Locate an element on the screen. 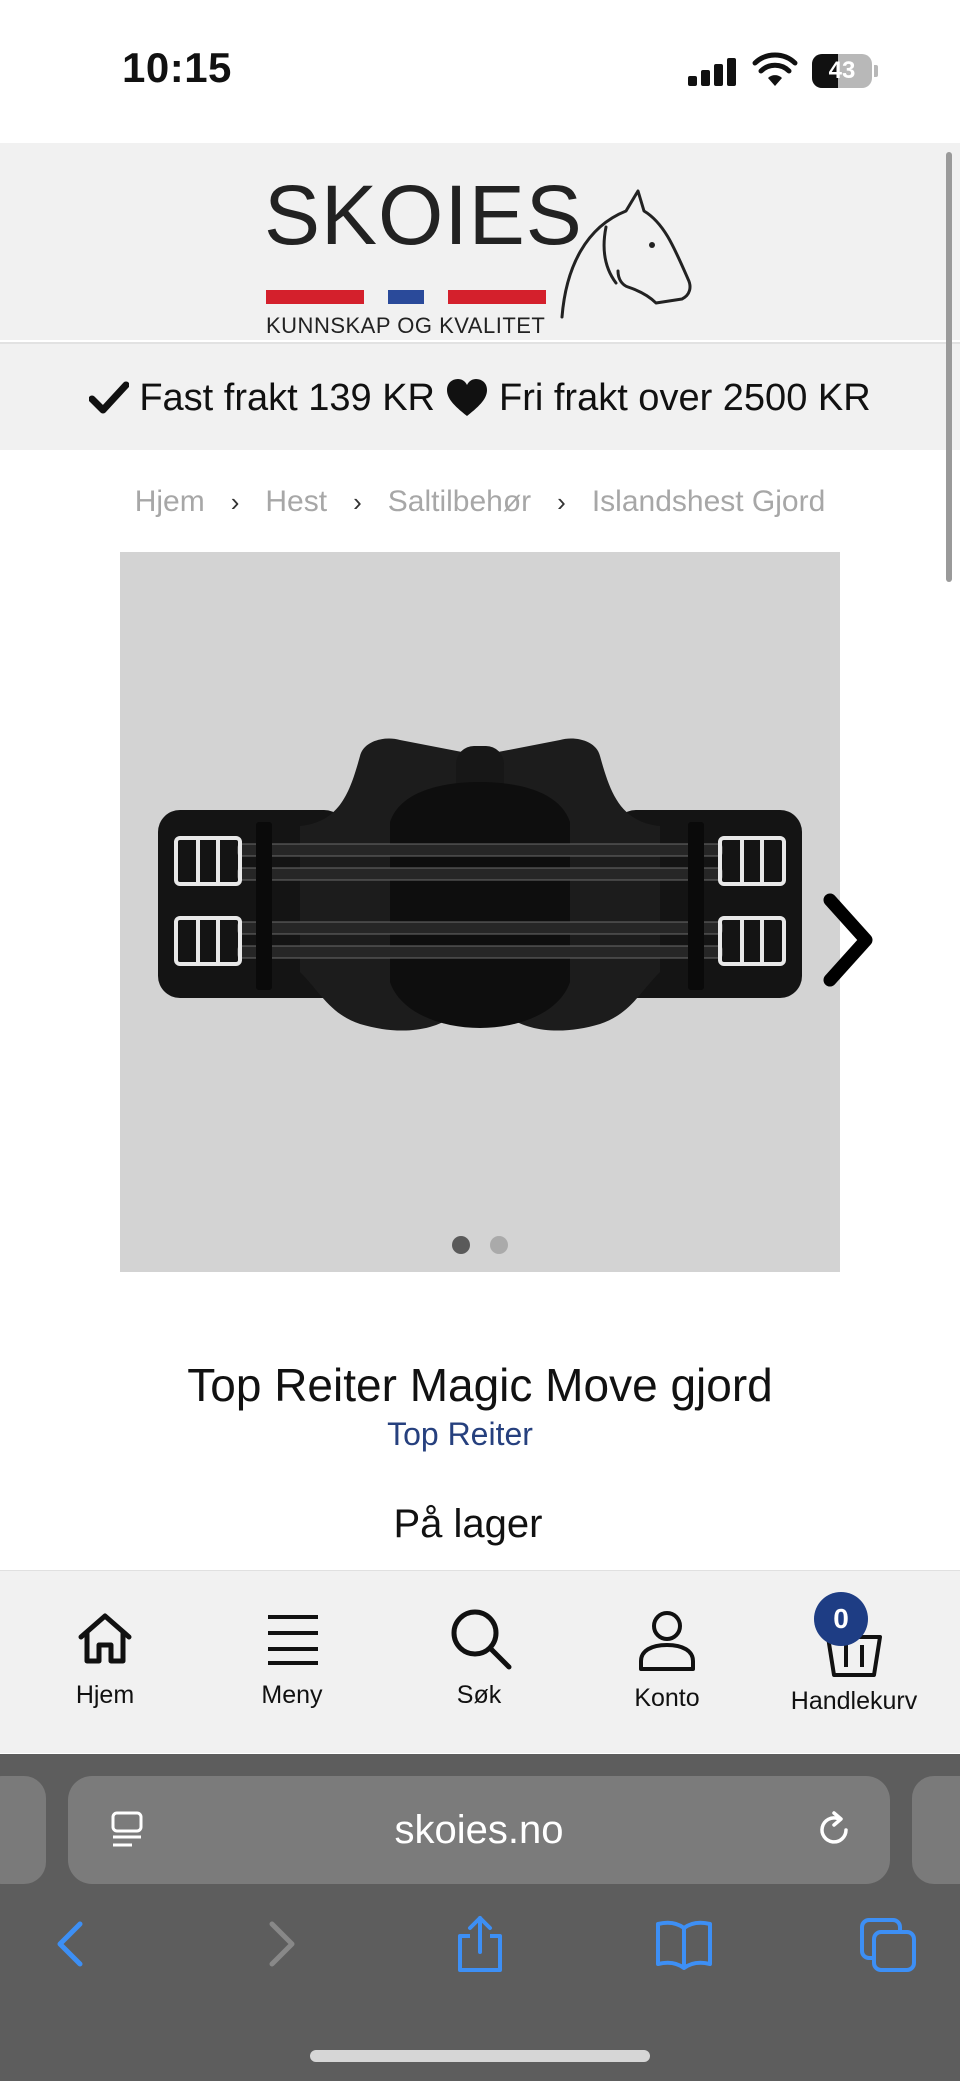 The image size is (960, 2081). url-text: skoies.no is located at coordinates (479, 1830).